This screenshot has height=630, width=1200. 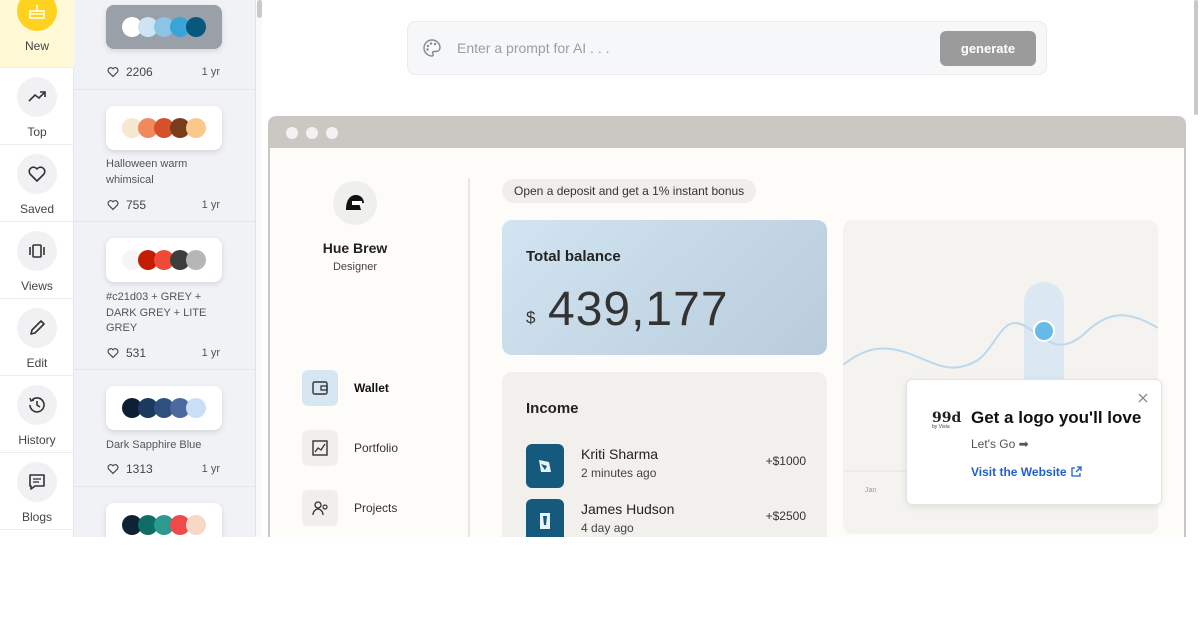 I want to click on card-meta: 2206 1 yr, so click(x=163, y=72).